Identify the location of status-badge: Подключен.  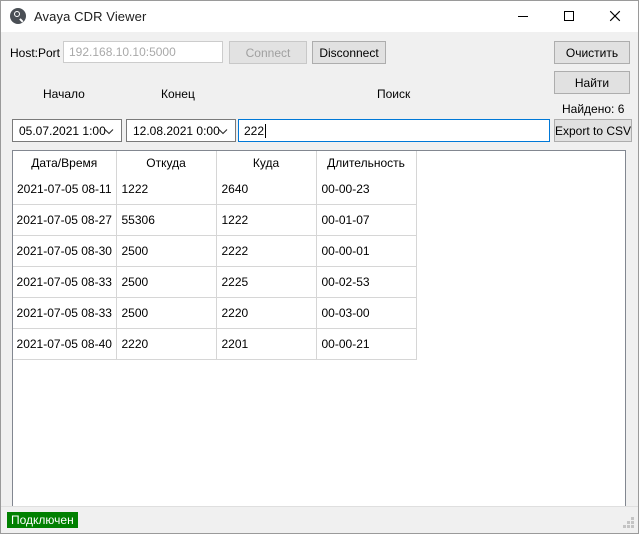
(42, 520).